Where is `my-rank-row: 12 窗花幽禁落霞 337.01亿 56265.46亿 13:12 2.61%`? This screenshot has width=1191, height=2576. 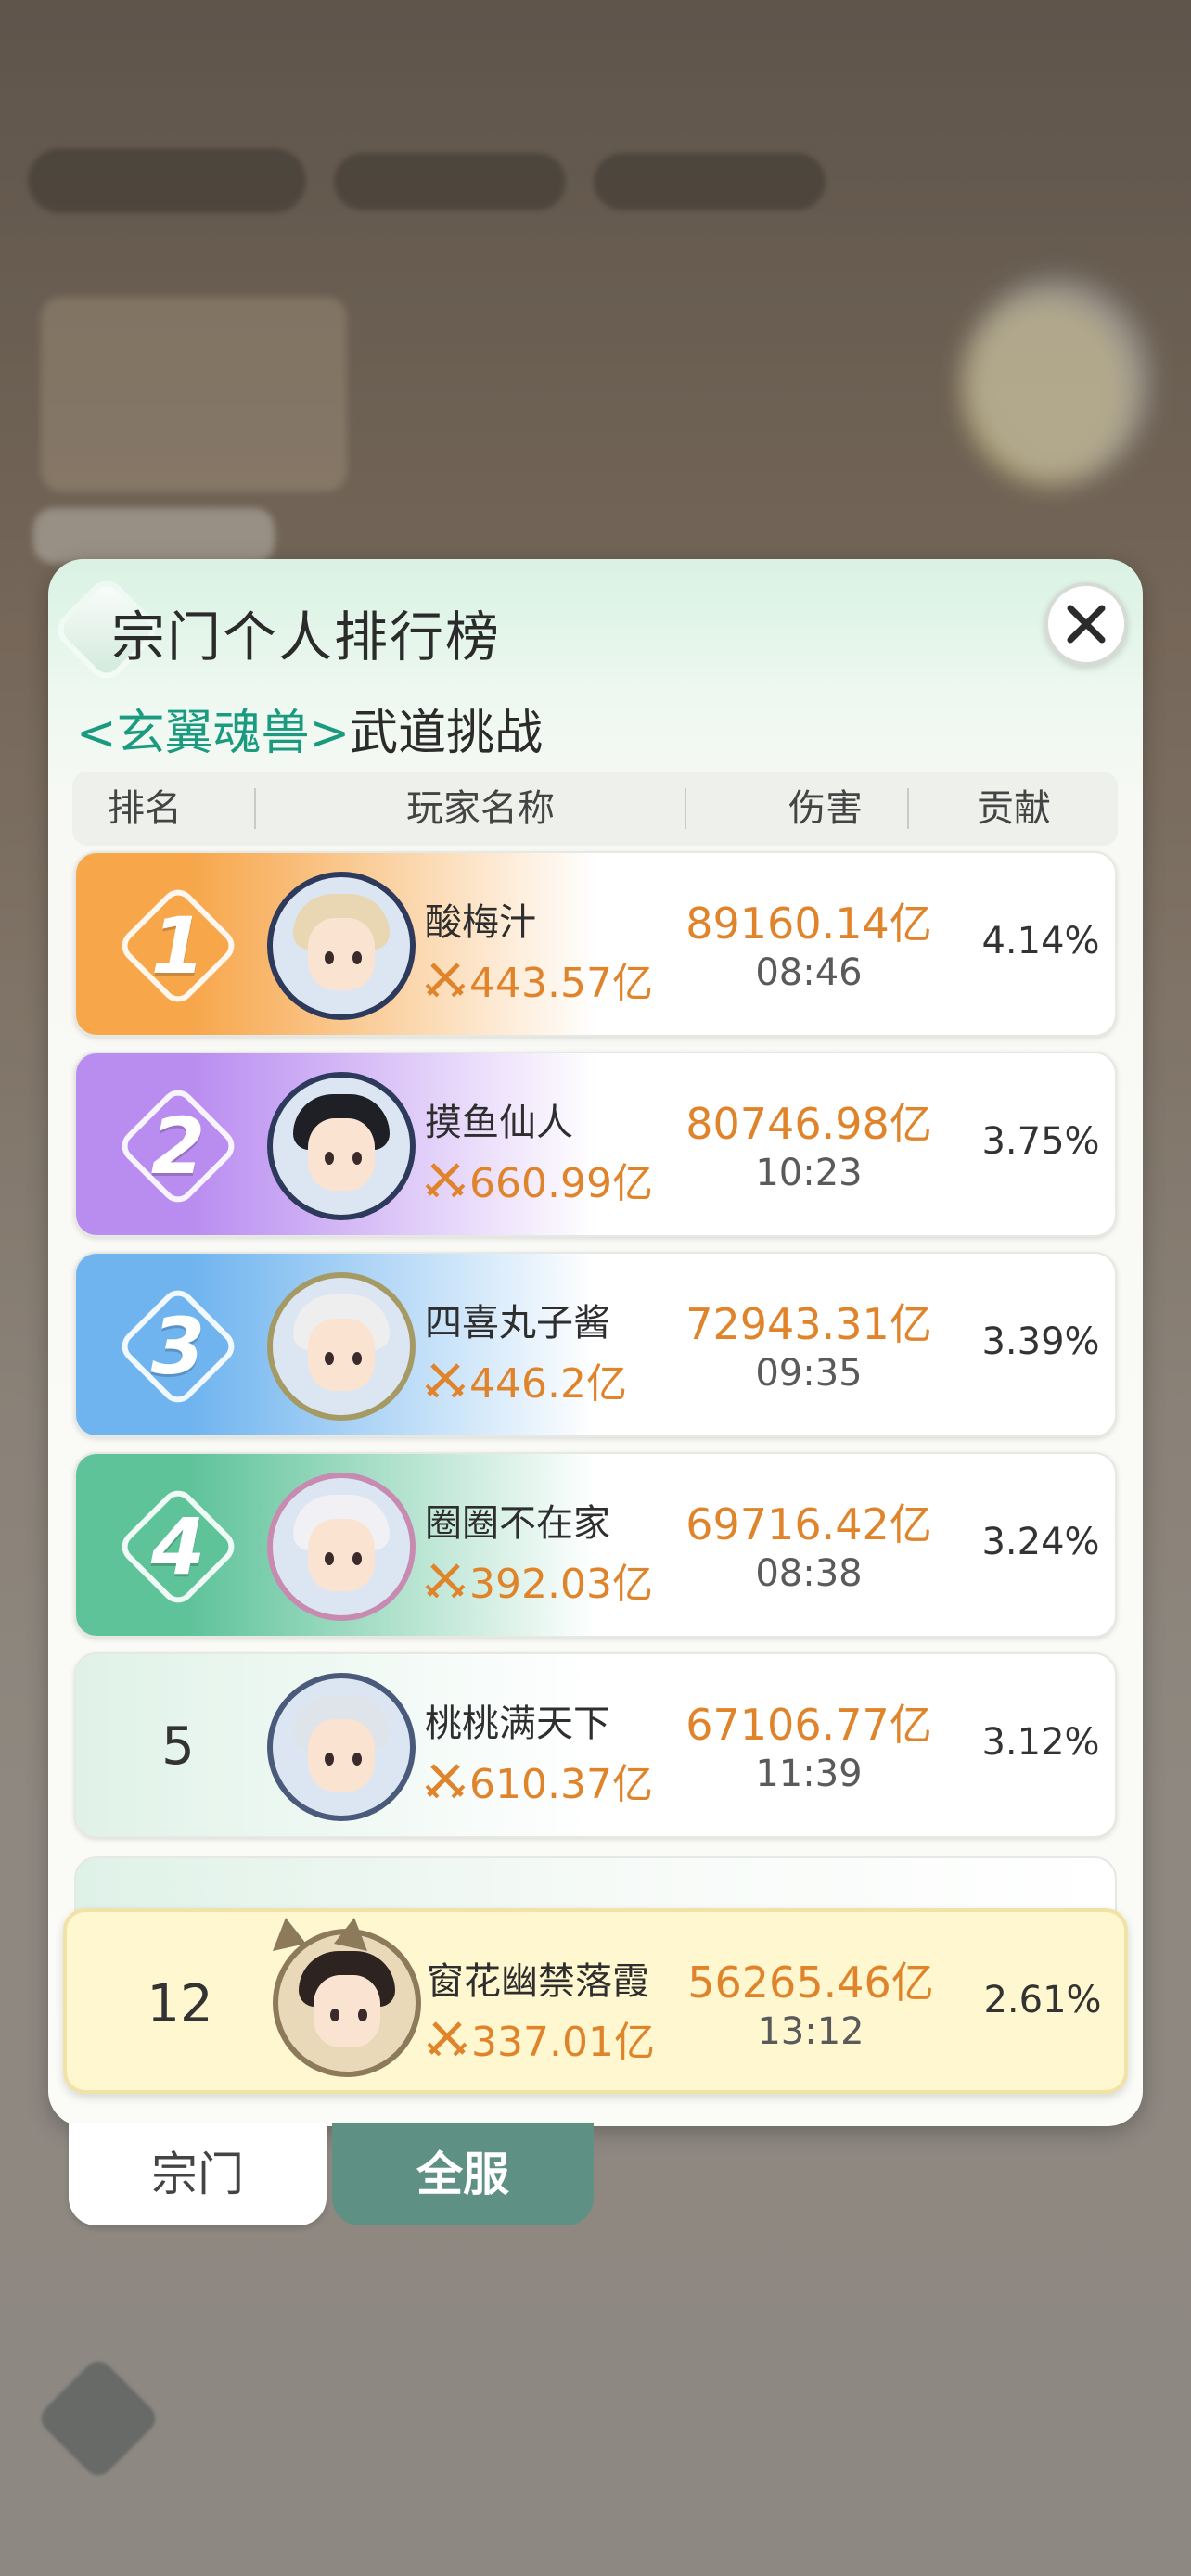 my-rank-row: 12 窗花幽禁落霞 337.01亿 56265.46亿 13:12 2.61% is located at coordinates (595, 2001).